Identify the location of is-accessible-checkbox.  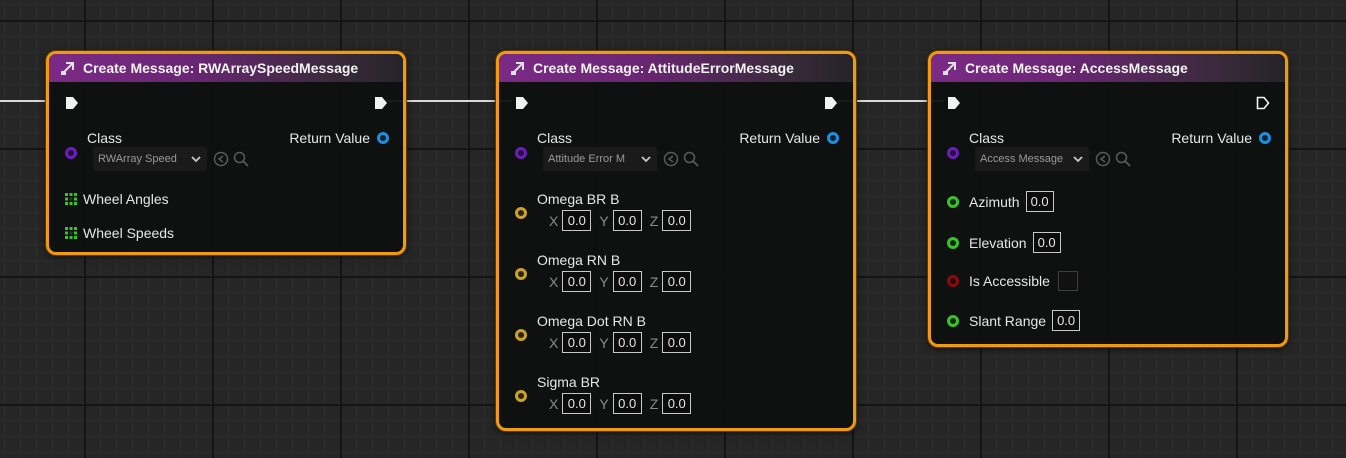
(1067, 281).